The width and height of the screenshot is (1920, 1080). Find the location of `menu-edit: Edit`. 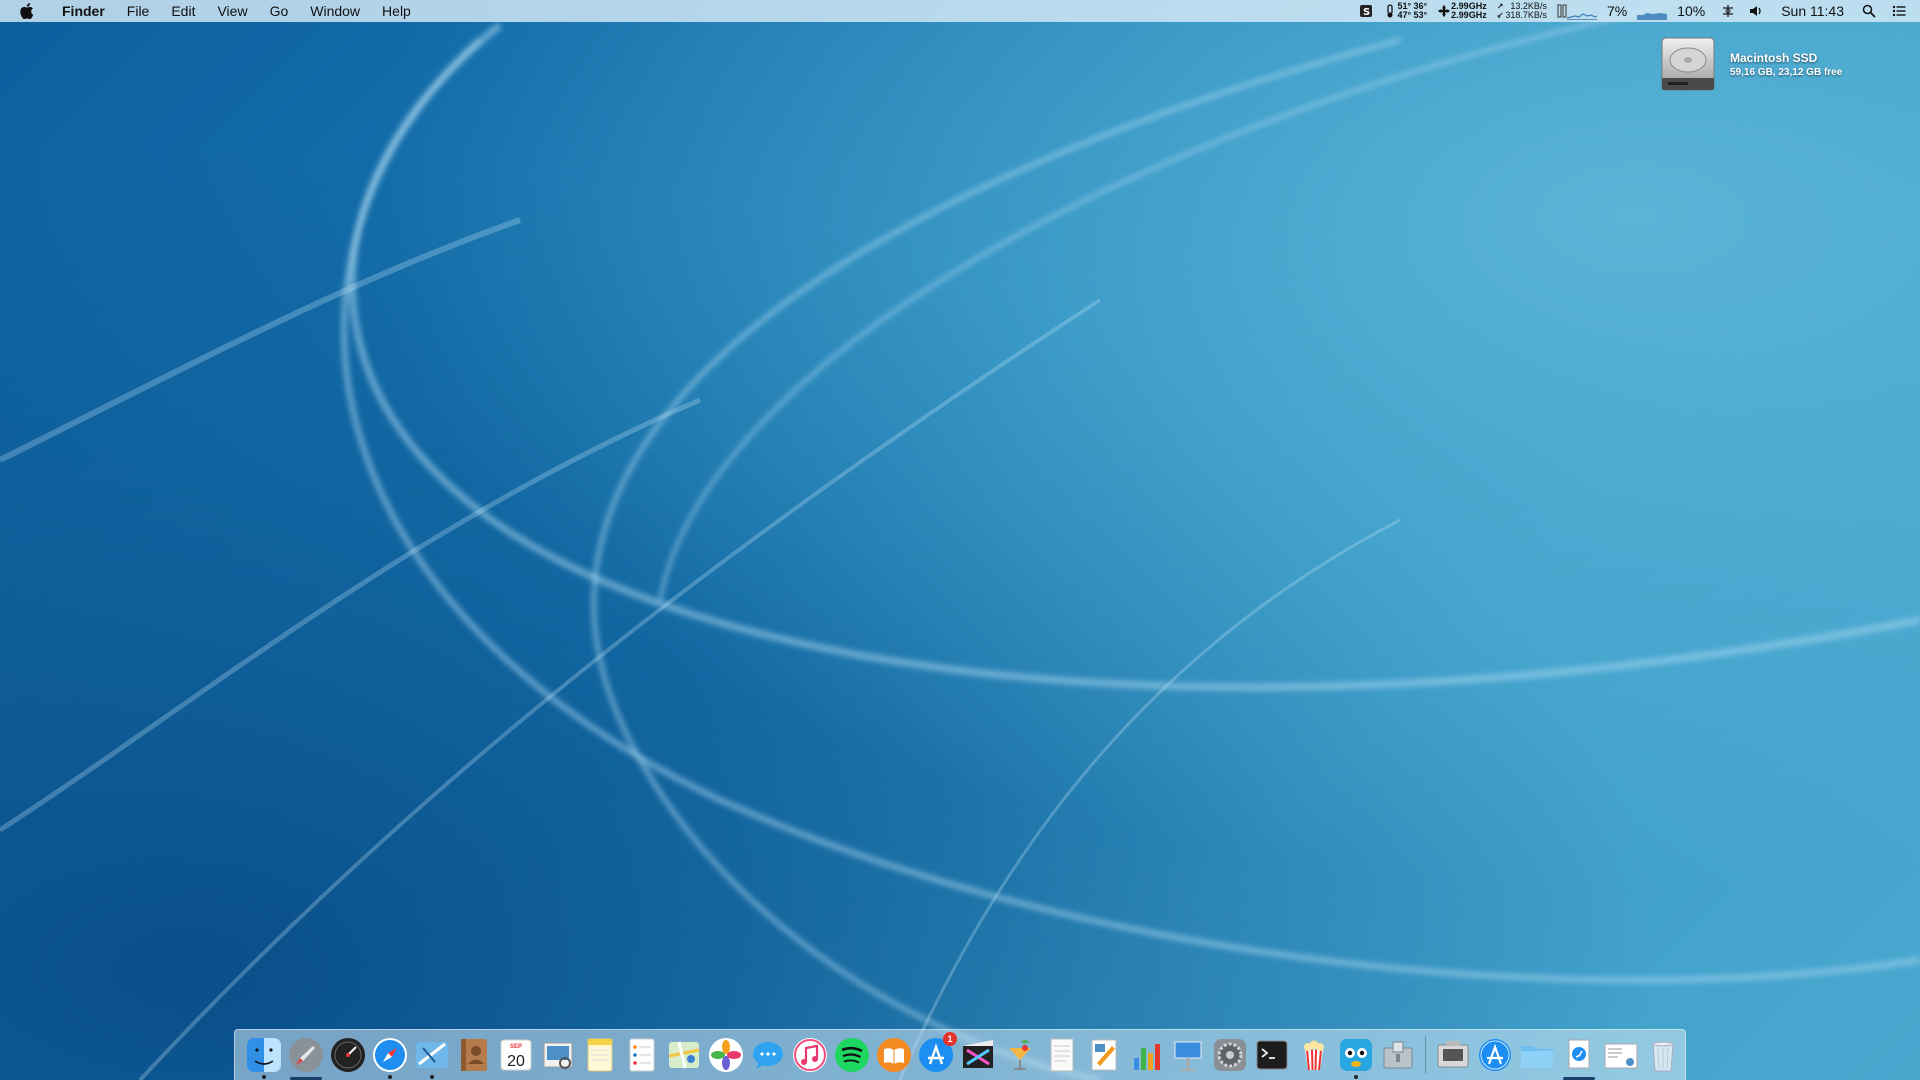

menu-edit: Edit is located at coordinates (183, 11).